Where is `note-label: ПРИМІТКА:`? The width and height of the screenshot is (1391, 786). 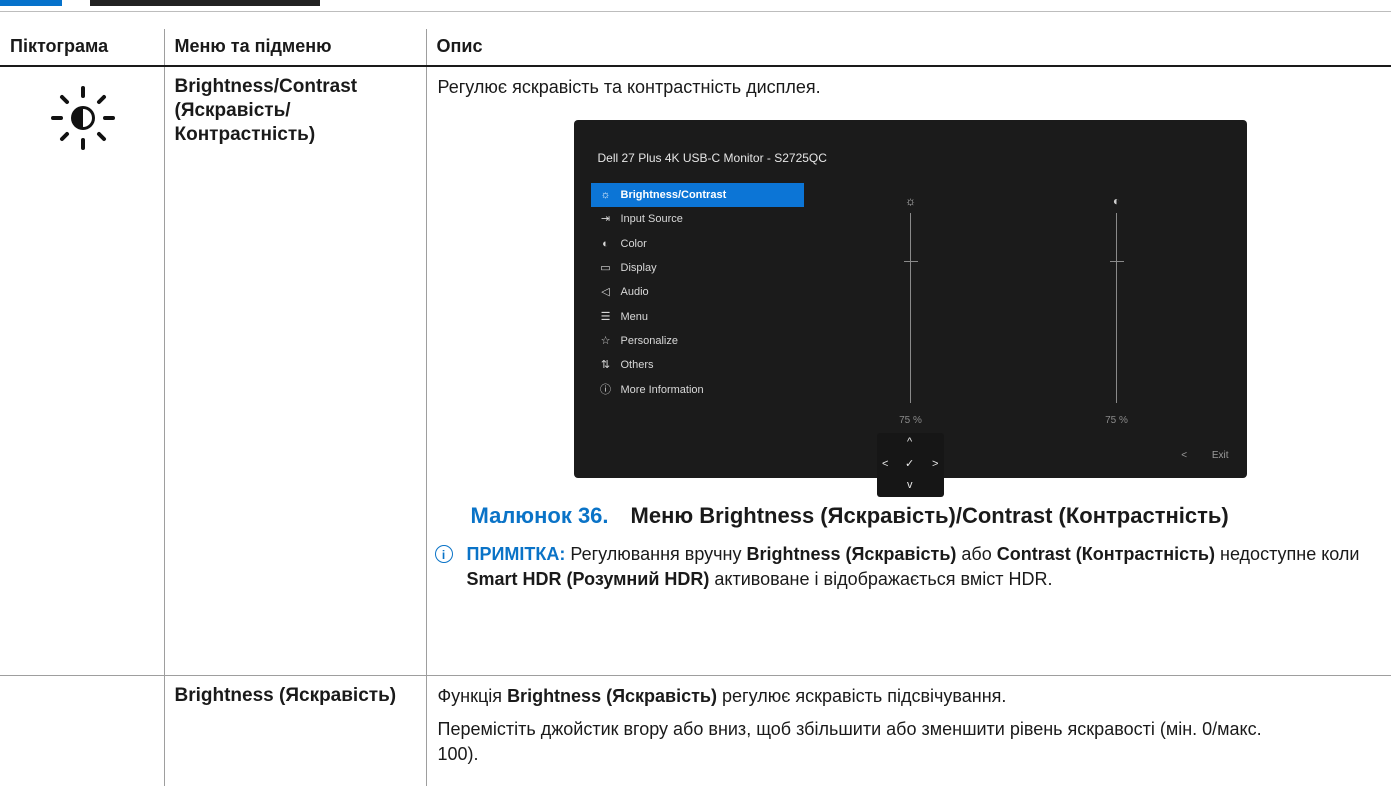
note-label: ПРИМІТКА: is located at coordinates (516, 554).